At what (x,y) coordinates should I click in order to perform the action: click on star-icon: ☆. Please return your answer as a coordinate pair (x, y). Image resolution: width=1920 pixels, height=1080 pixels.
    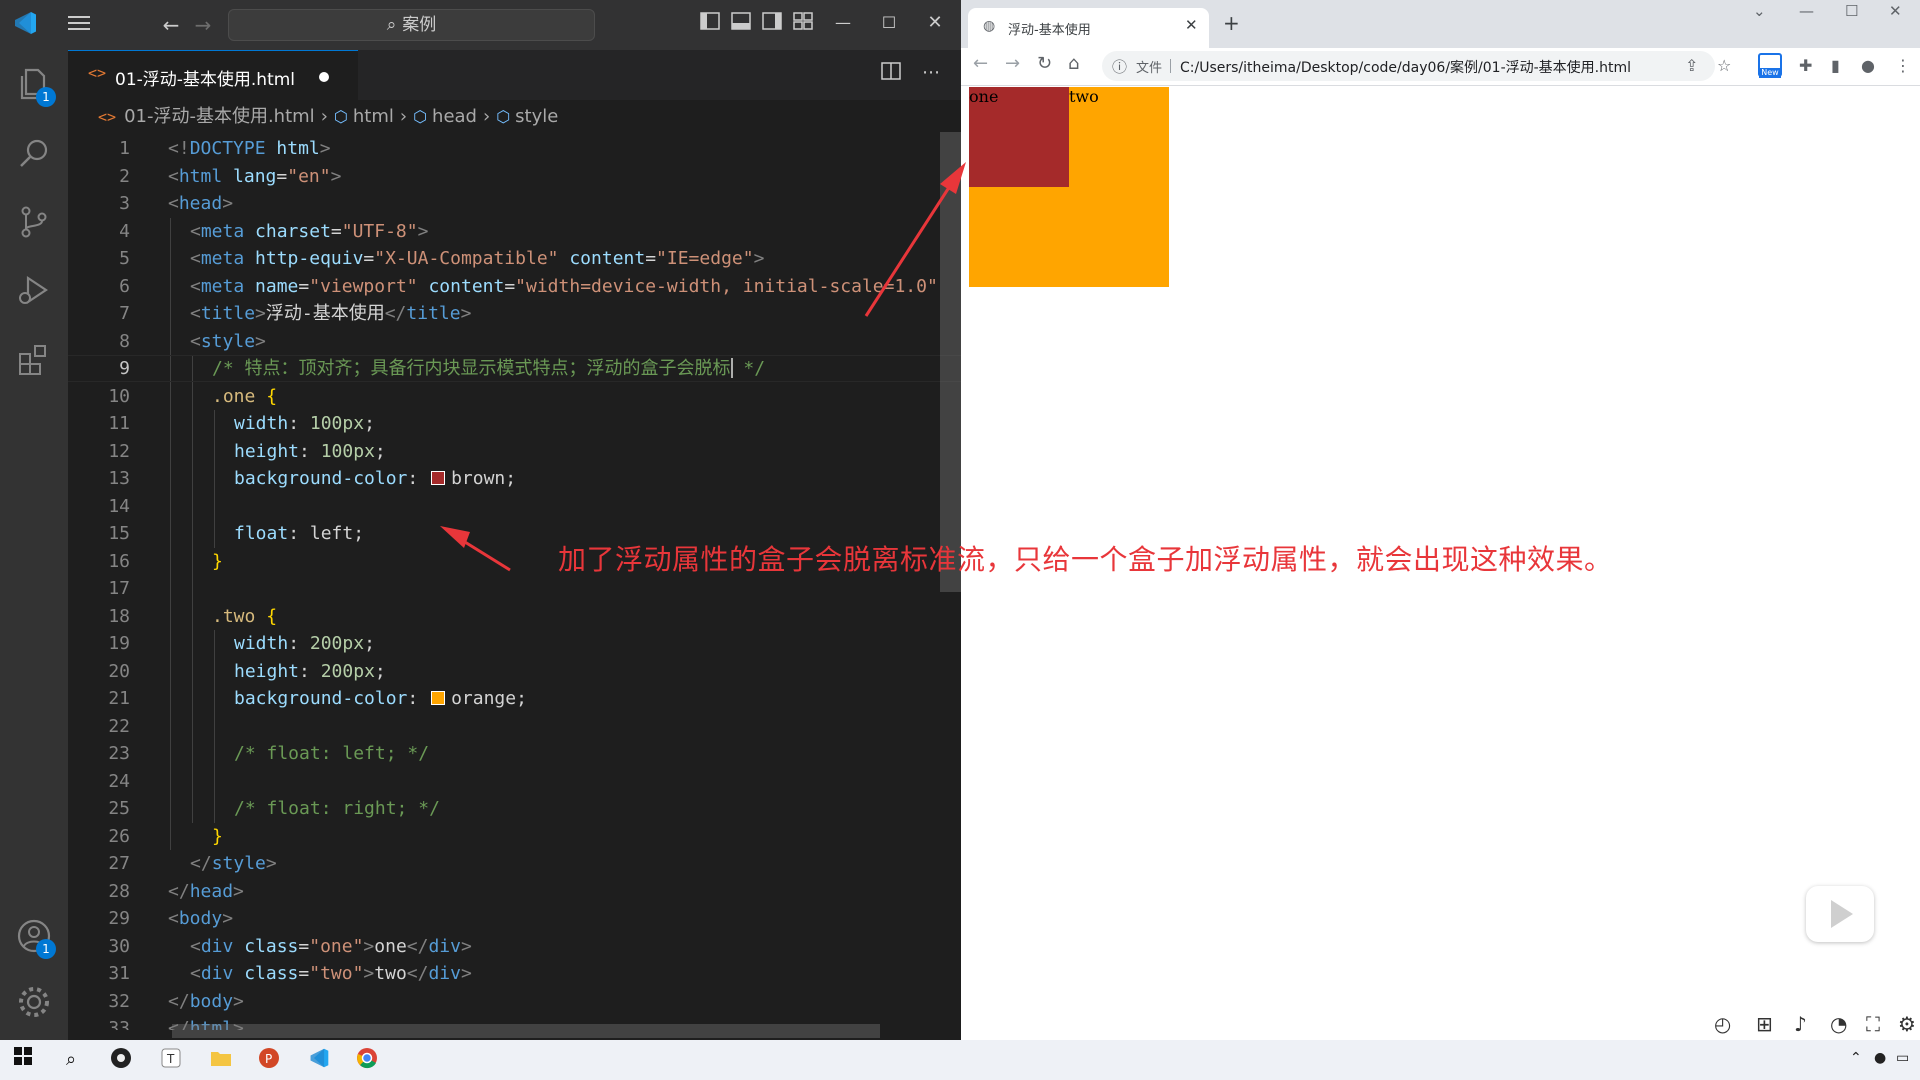
    Looking at the image, I should click on (1724, 65).